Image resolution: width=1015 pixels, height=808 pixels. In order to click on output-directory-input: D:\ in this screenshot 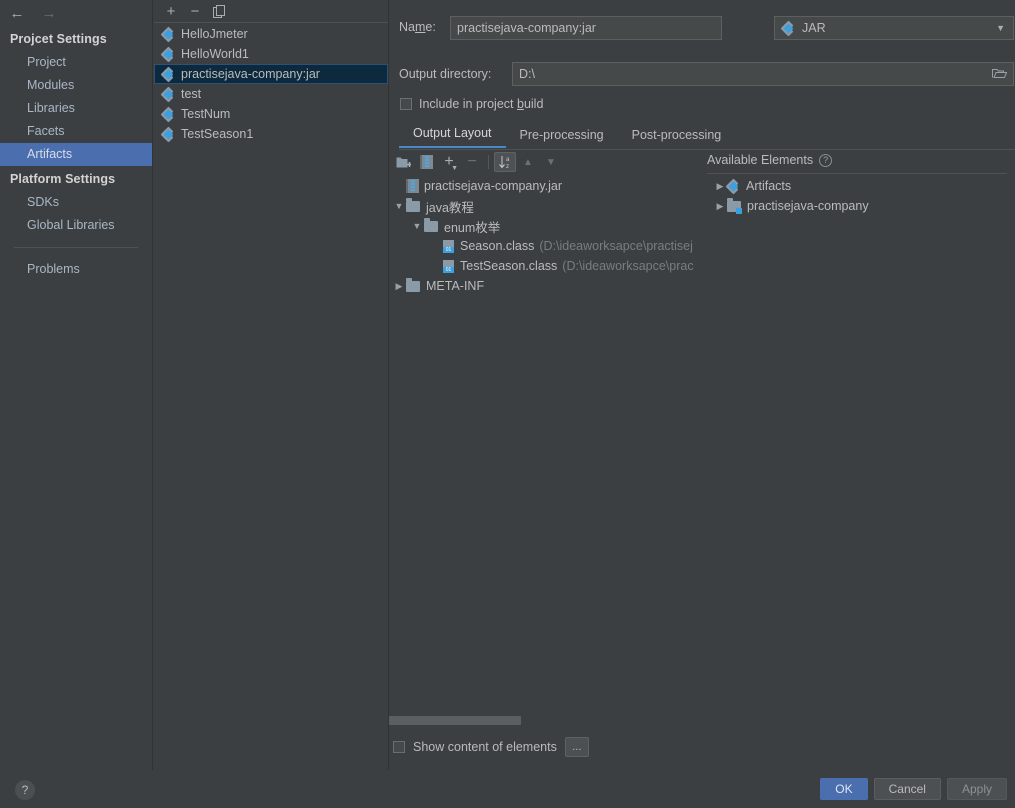, I will do `click(763, 74)`.